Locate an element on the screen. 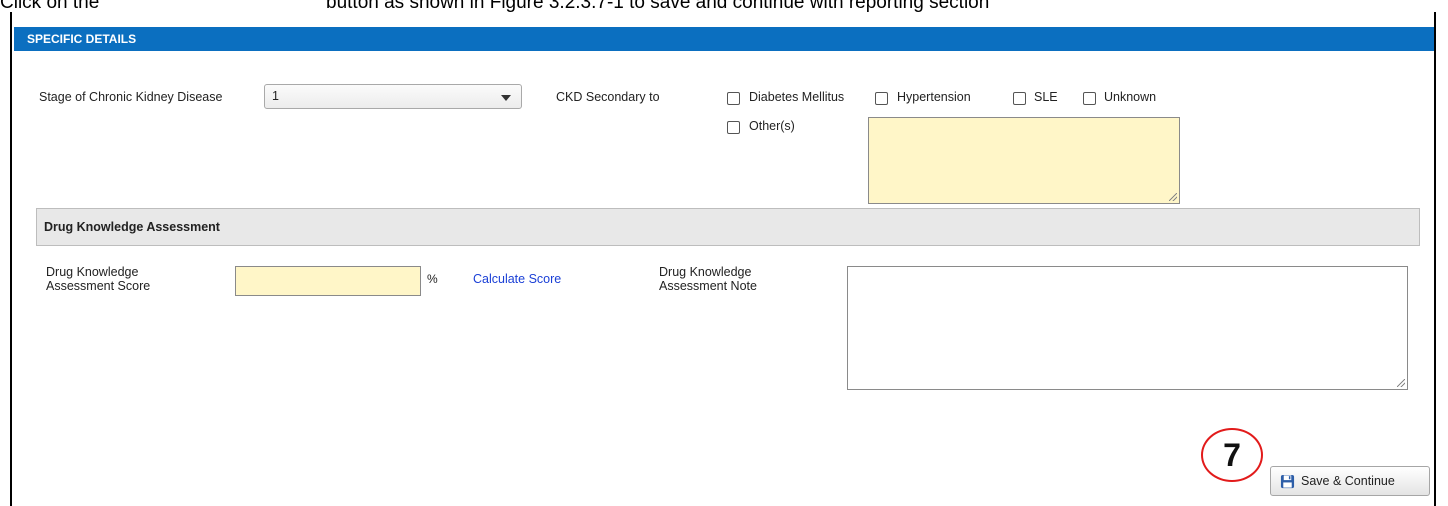 Image resolution: width=1448 pixels, height=506 pixels. option-others-label: Other(s) is located at coordinates (772, 126).